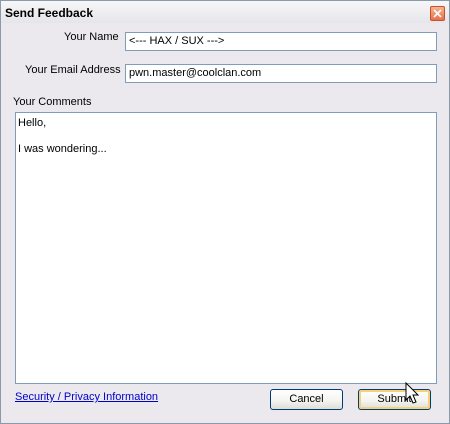  I want to click on email-label: Your Email Address, so click(73, 70).